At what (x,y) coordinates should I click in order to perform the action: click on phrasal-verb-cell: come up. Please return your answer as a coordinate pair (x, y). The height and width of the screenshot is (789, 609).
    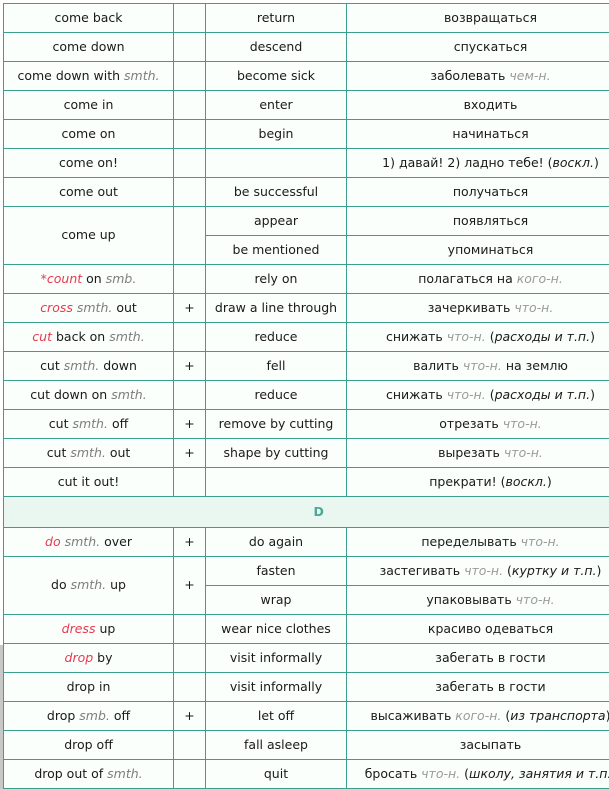
    Looking at the image, I should click on (89, 236).